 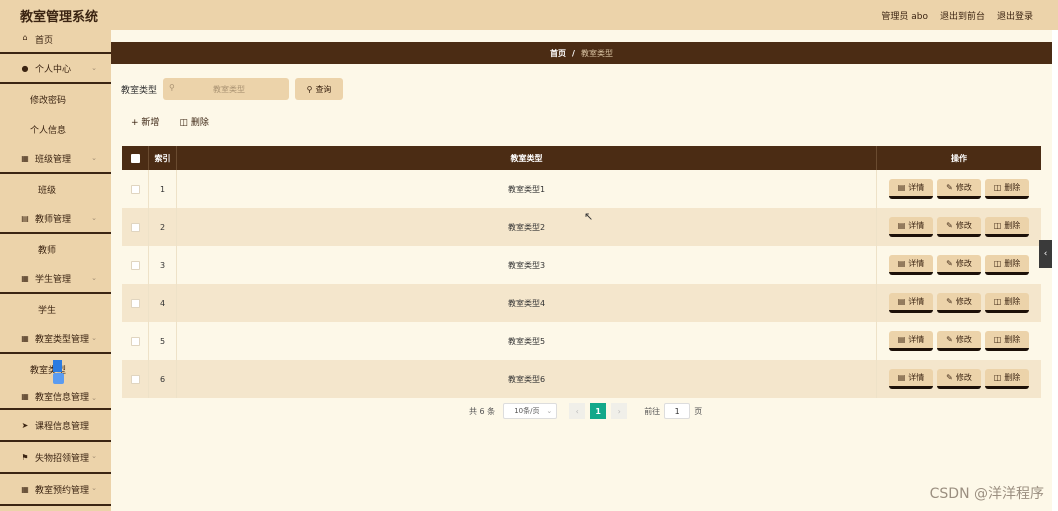 What do you see at coordinates (55, 249) in the screenshot?
I see `sidebar-item-teacher: 教师` at bounding box center [55, 249].